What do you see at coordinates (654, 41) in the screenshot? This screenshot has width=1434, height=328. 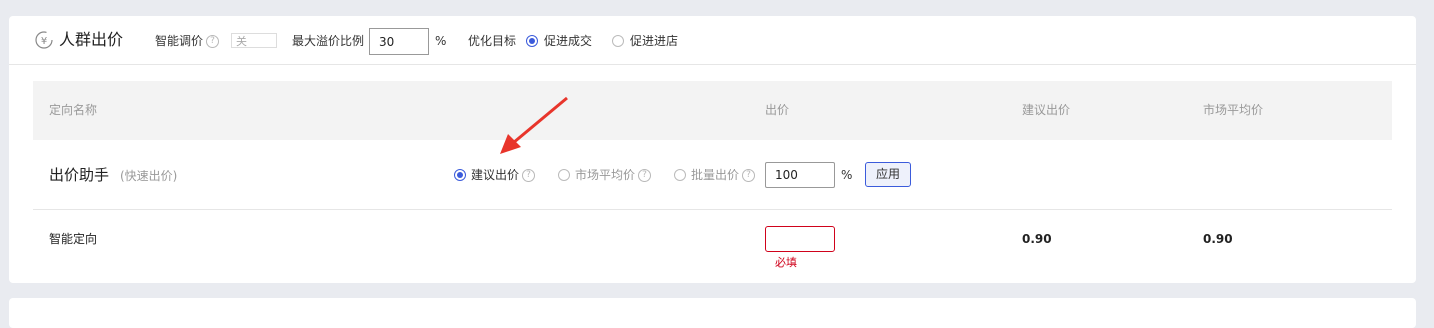 I see `option-promote-visit-label: 促进进店` at bounding box center [654, 41].